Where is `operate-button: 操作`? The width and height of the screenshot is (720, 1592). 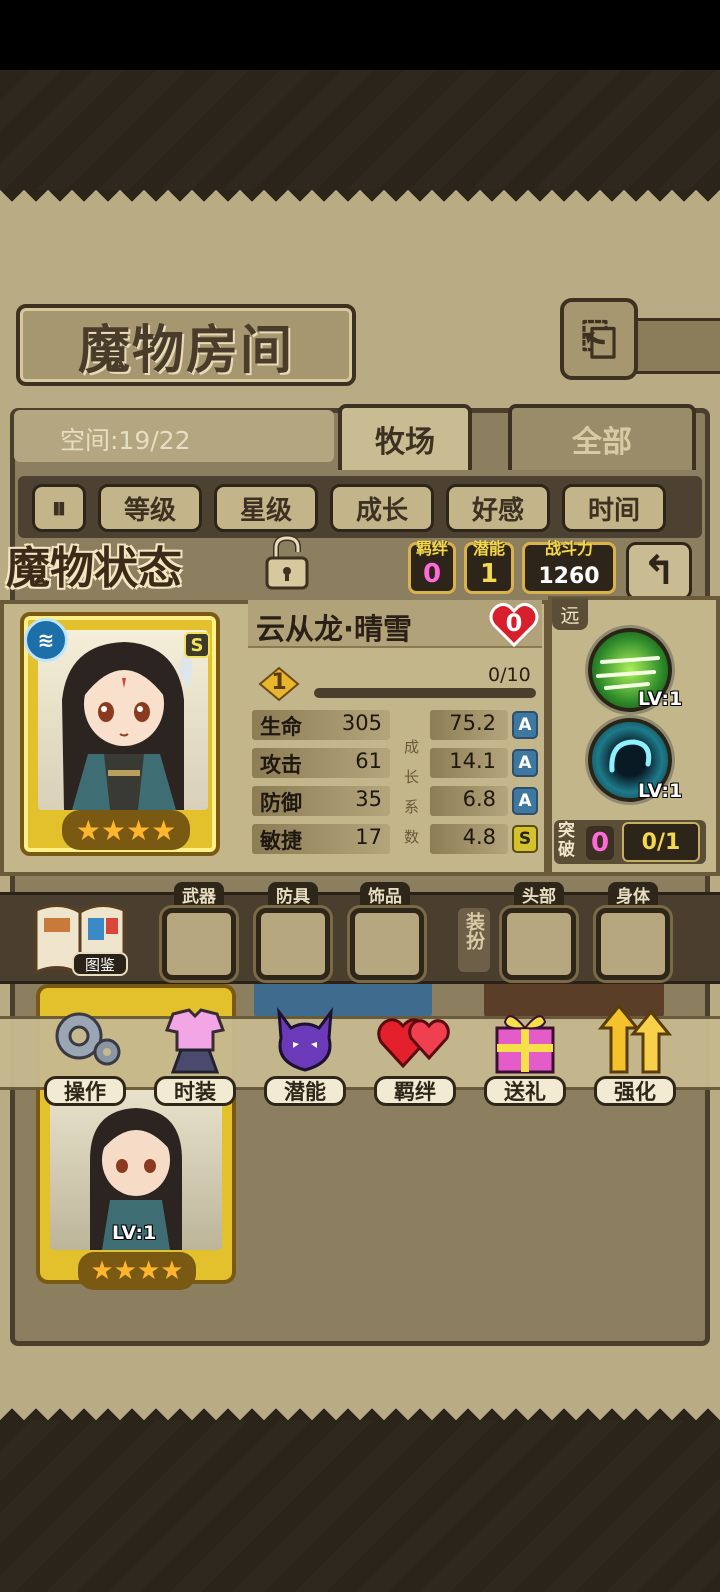
operate-button: 操作 is located at coordinates (85, 1055).